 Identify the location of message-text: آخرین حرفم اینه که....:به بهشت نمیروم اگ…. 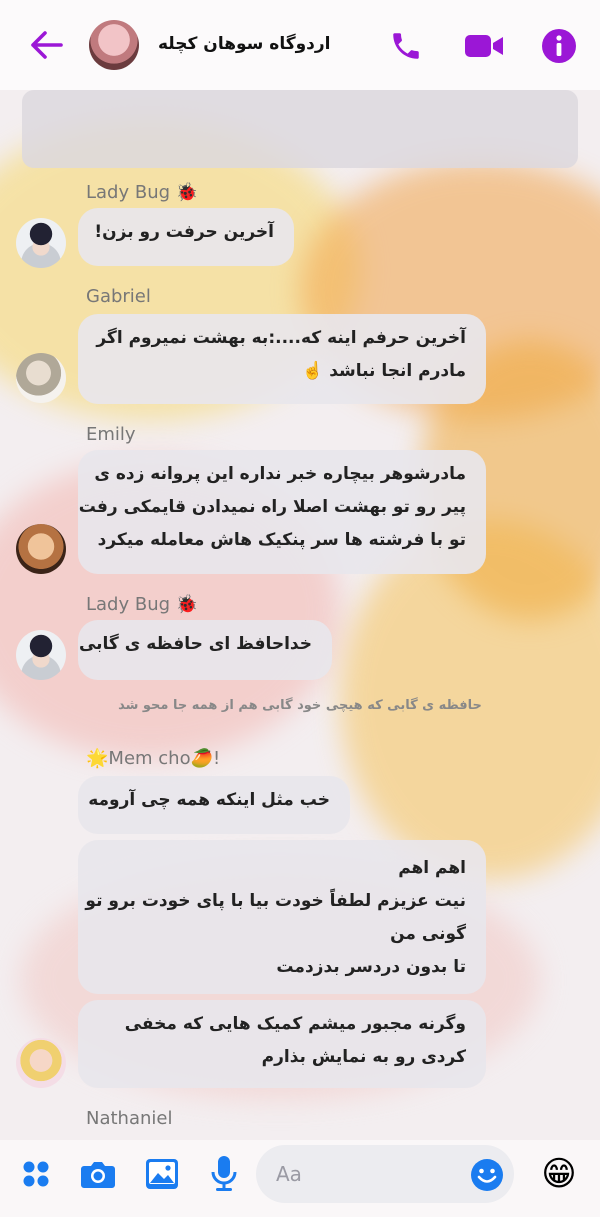
(281, 338).